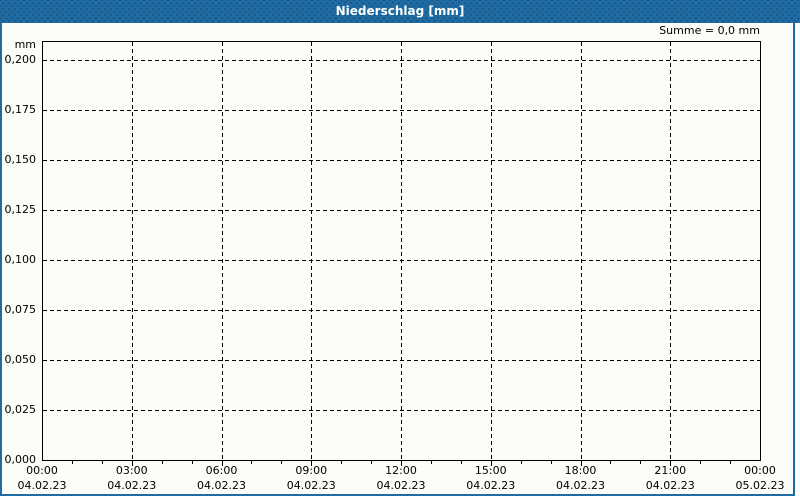 The width and height of the screenshot is (800, 500). What do you see at coordinates (20, 309) in the screenshot?
I see `y-tick-label: 0,075` at bounding box center [20, 309].